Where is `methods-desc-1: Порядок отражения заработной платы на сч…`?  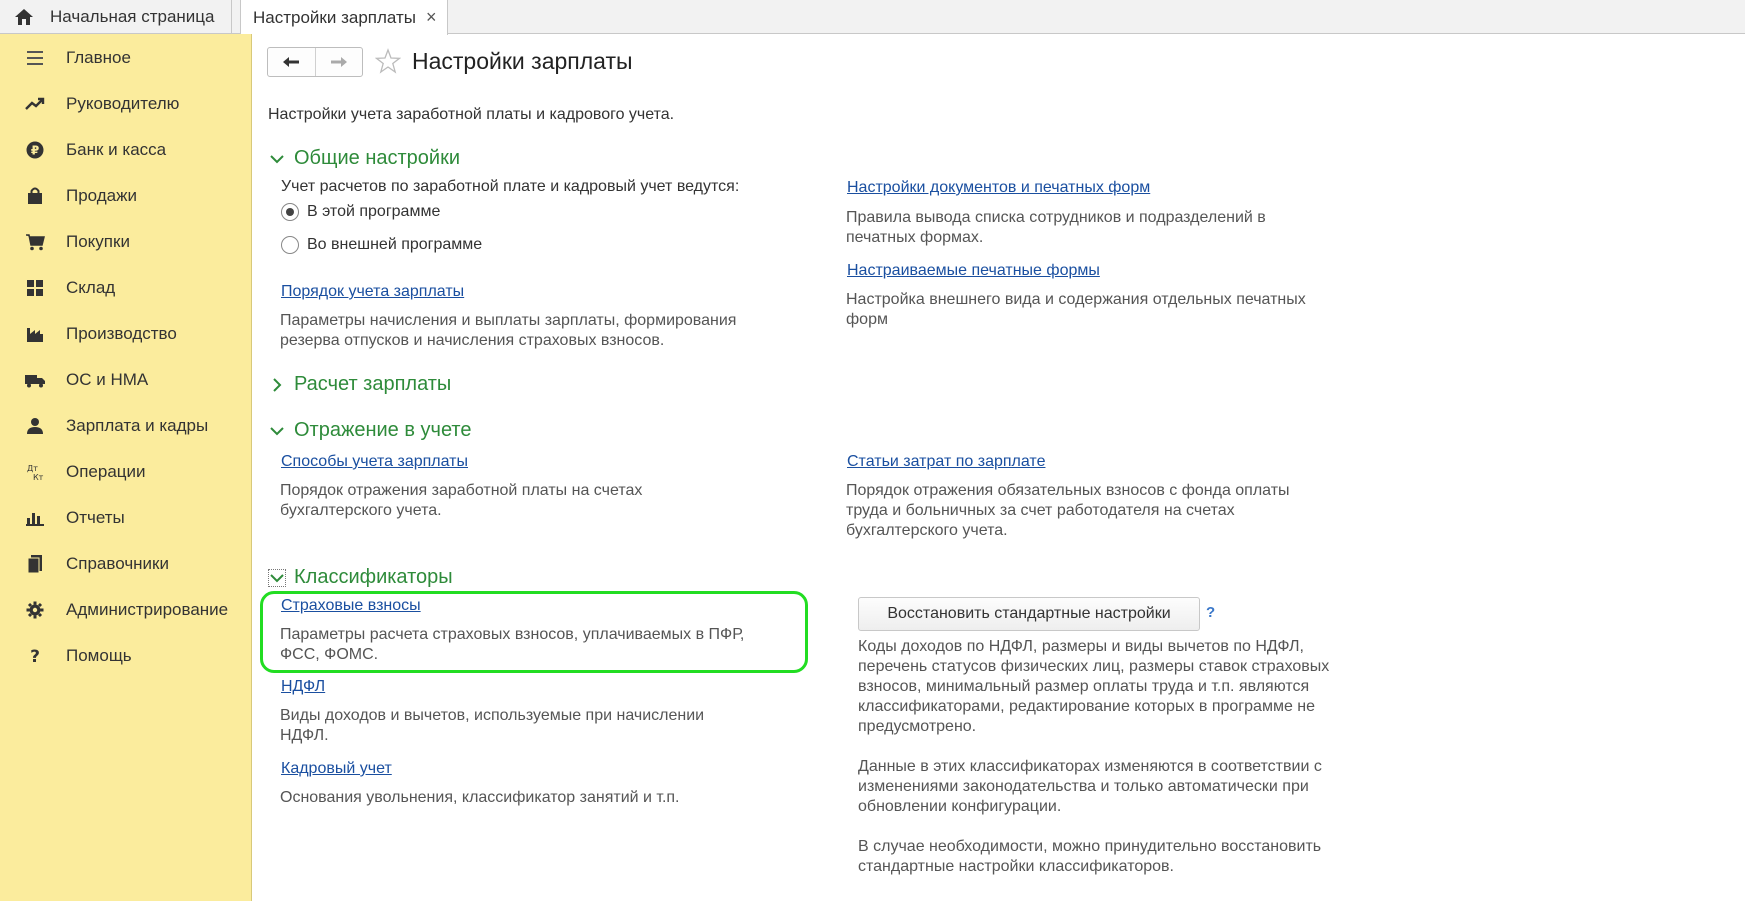 methods-desc-1: Порядок отражения заработной платы на сч… is located at coordinates (461, 490).